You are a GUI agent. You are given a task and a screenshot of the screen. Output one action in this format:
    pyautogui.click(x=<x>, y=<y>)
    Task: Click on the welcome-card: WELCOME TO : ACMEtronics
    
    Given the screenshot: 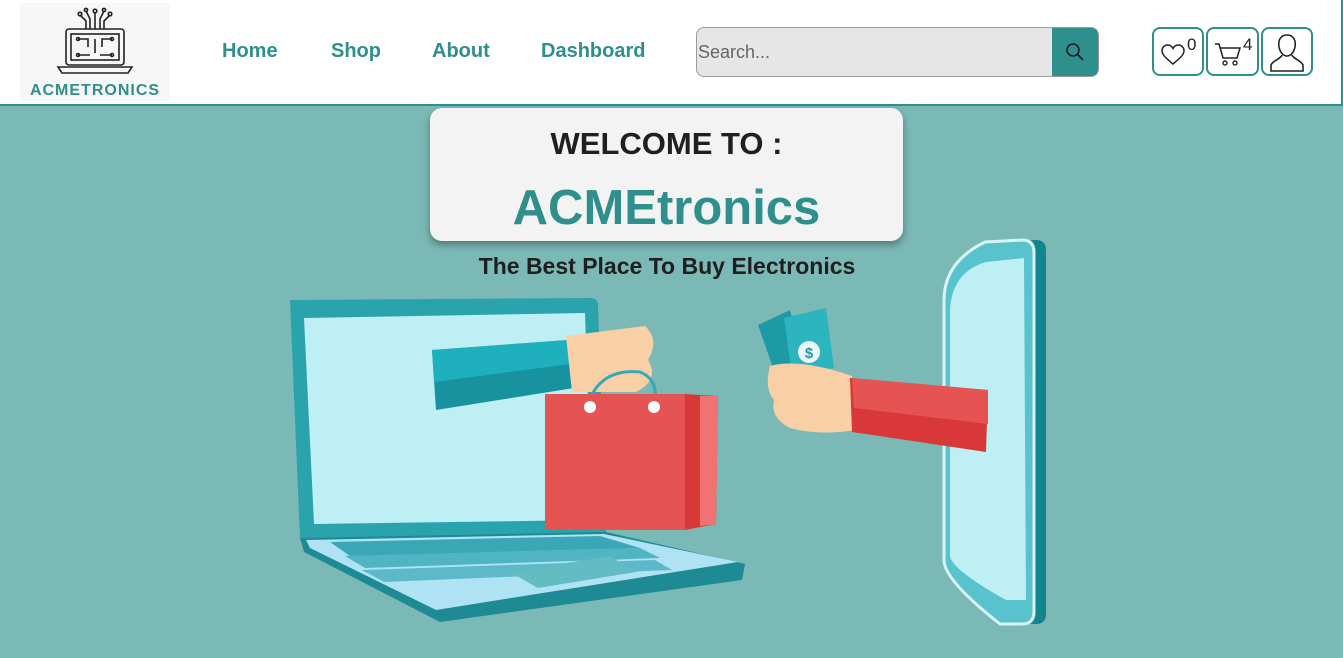 What is the action you would take?
    pyautogui.click(x=666, y=174)
    